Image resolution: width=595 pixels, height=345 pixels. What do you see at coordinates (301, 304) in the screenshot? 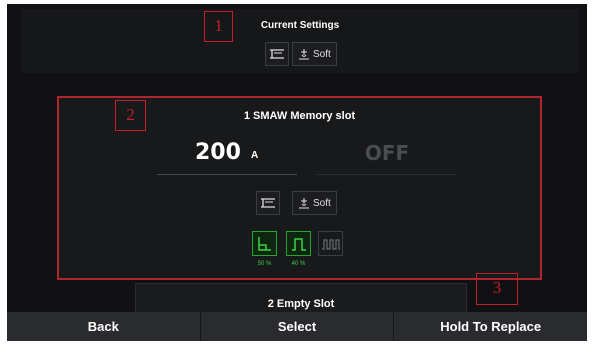
I see `slot-2-label: 2 Empty Slot` at bounding box center [301, 304].